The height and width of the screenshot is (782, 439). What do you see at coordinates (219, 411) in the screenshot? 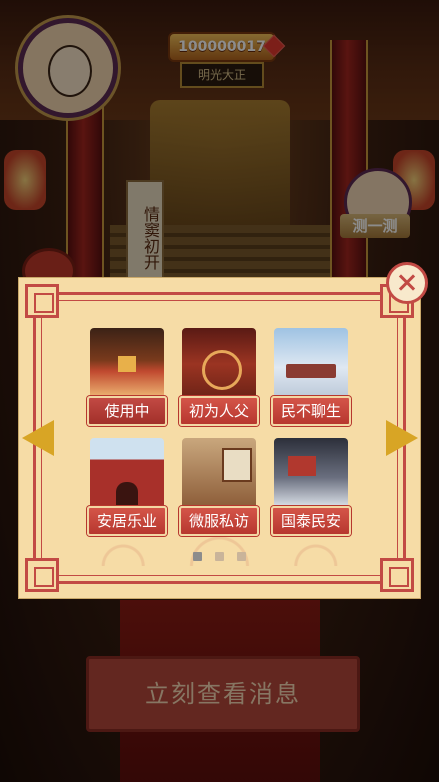
I see `scene-label: 初为人父` at bounding box center [219, 411].